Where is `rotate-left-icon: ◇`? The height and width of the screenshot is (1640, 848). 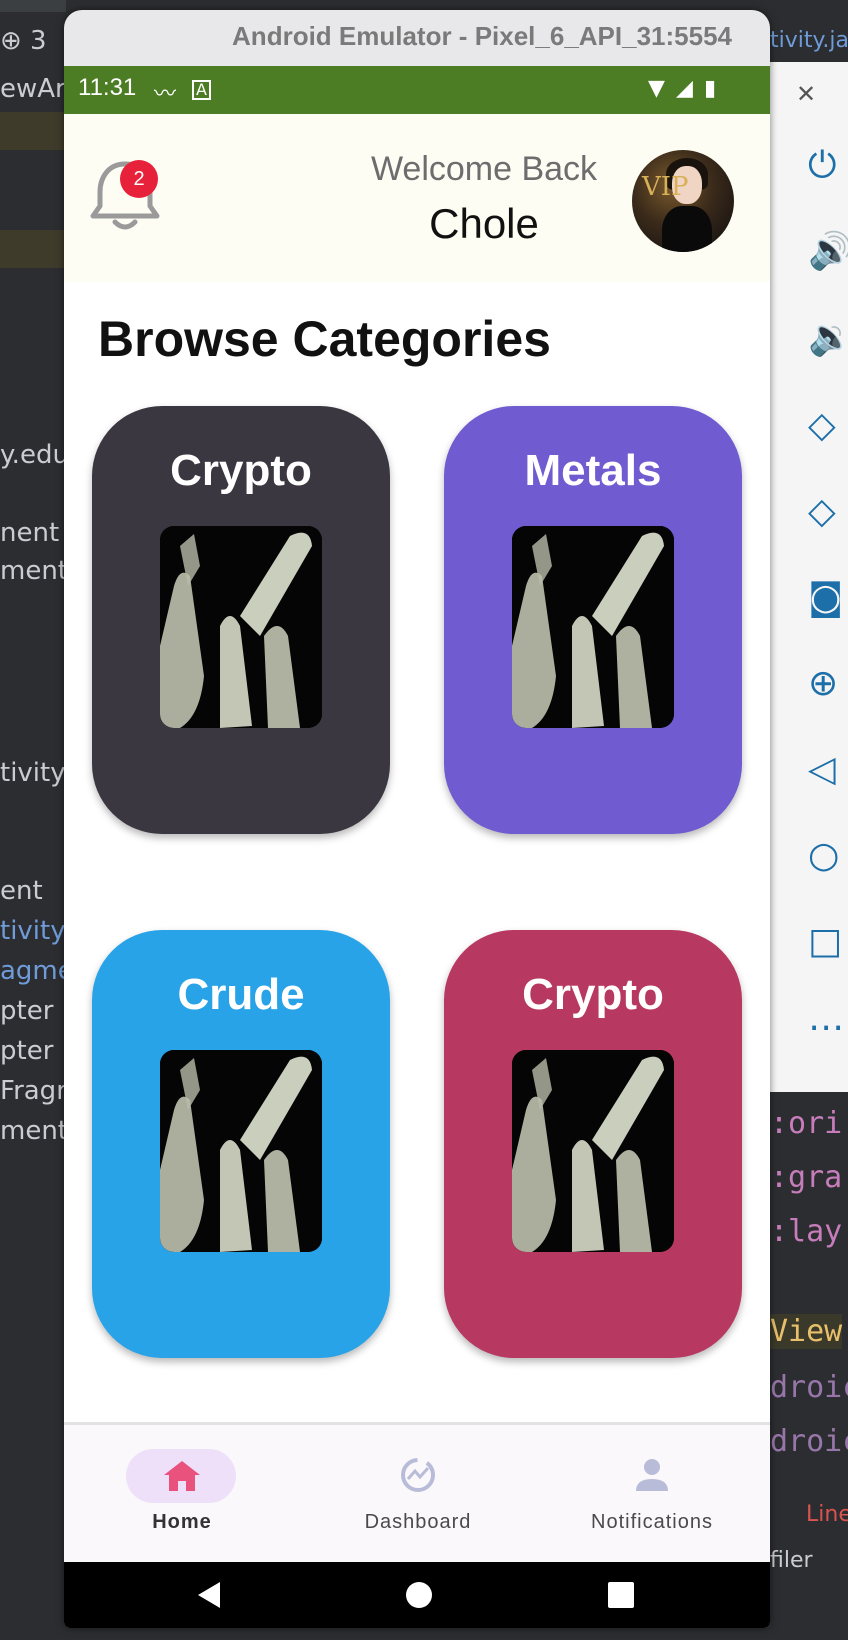
rotate-left-icon: ◇ is located at coordinates (828, 426).